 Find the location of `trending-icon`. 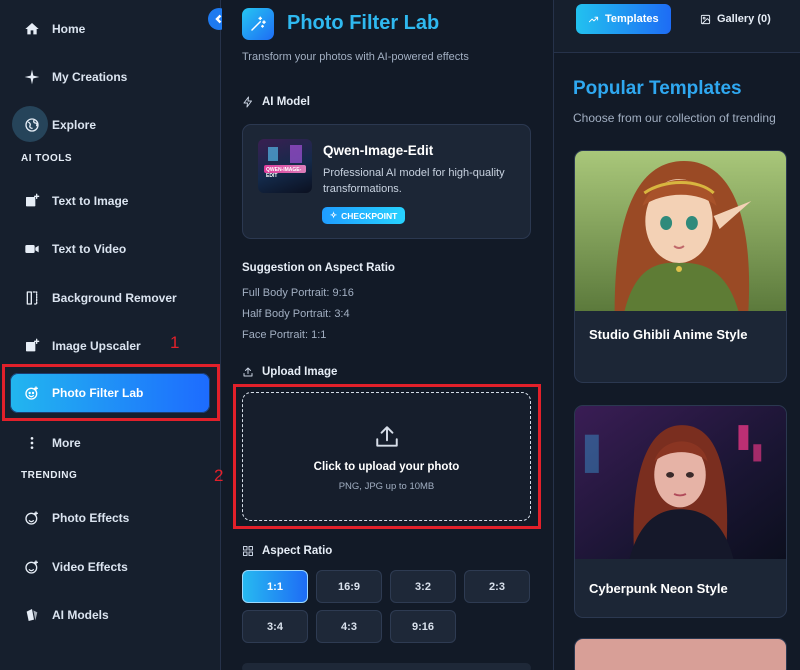

trending-icon is located at coordinates (593, 19).